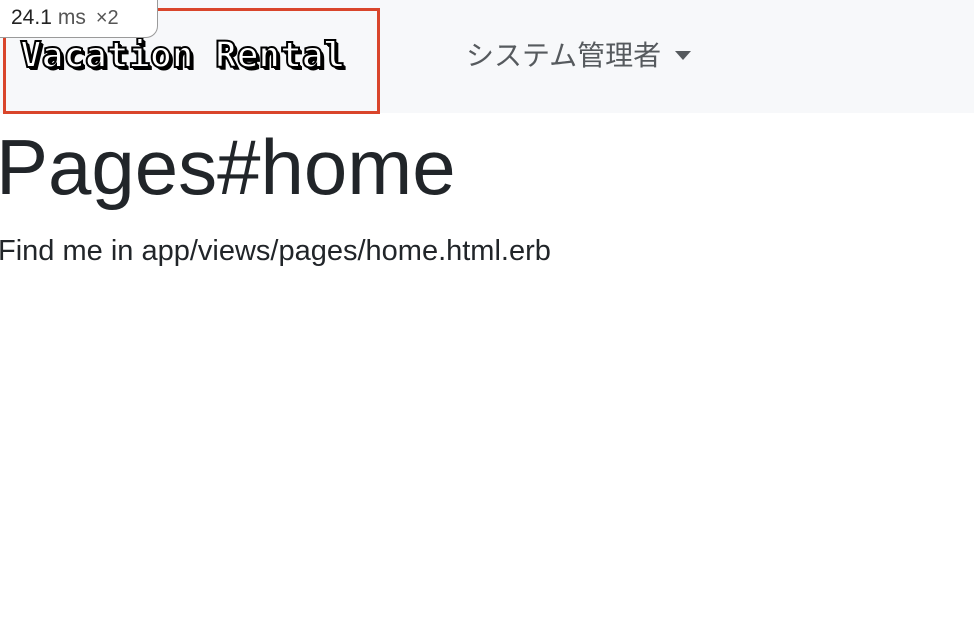 Image resolution: width=974 pixels, height=640 pixels. Describe the element at coordinates (71, 17) in the screenshot. I see `profiler-unit: ms` at that location.